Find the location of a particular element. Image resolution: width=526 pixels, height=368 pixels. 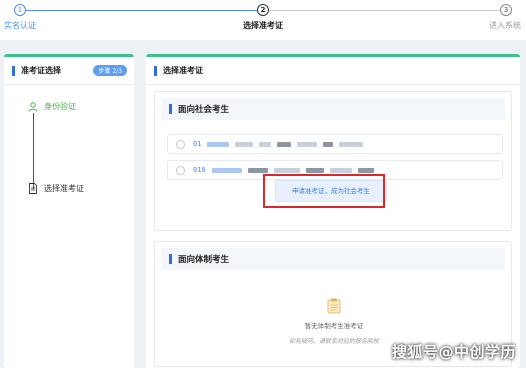

panel-title: 选择准考证 is located at coordinates (183, 70).